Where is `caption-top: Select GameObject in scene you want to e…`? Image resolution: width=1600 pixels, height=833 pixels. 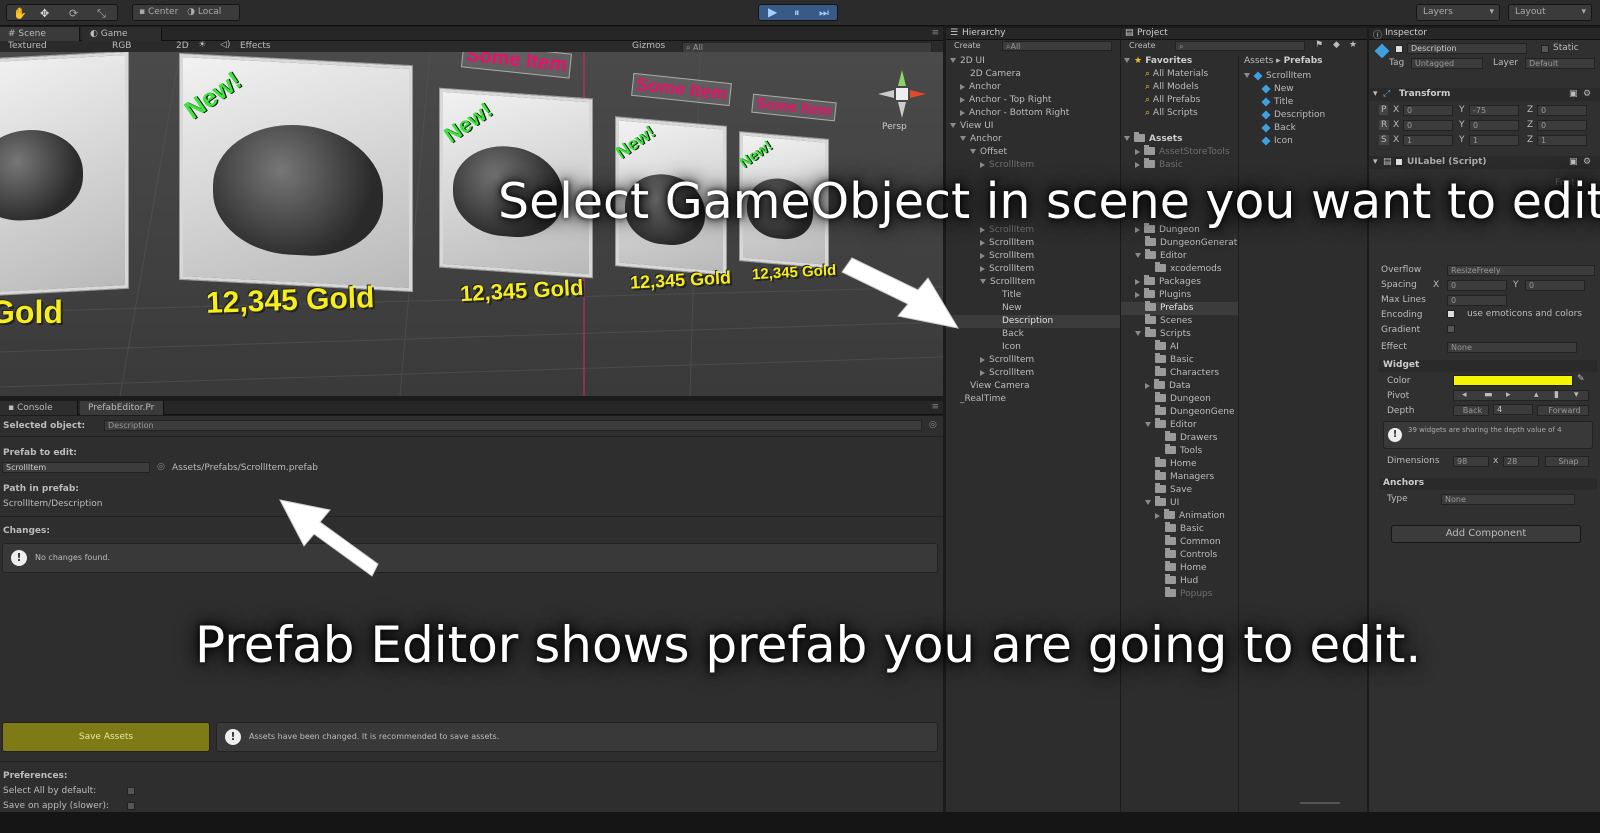
caption-top: Select GameObject in scene you want to e… is located at coordinates (1049, 201).